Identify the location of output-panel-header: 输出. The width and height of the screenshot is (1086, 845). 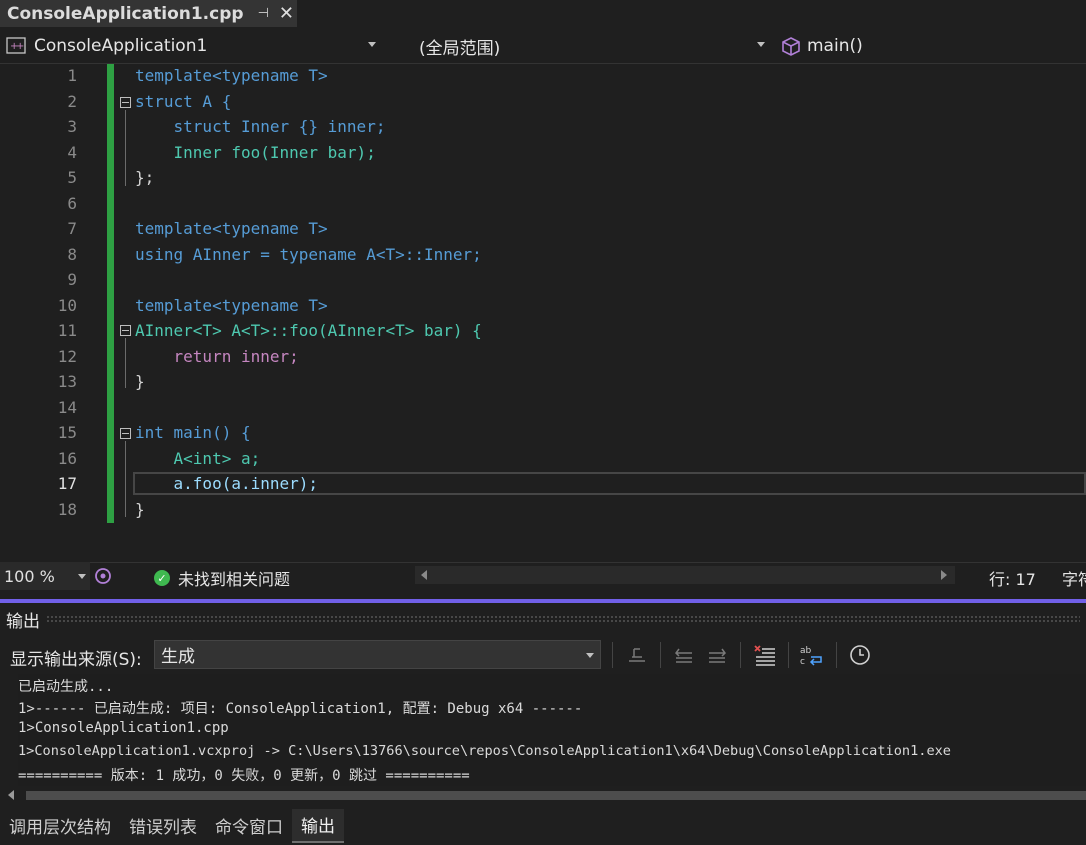
(543, 619).